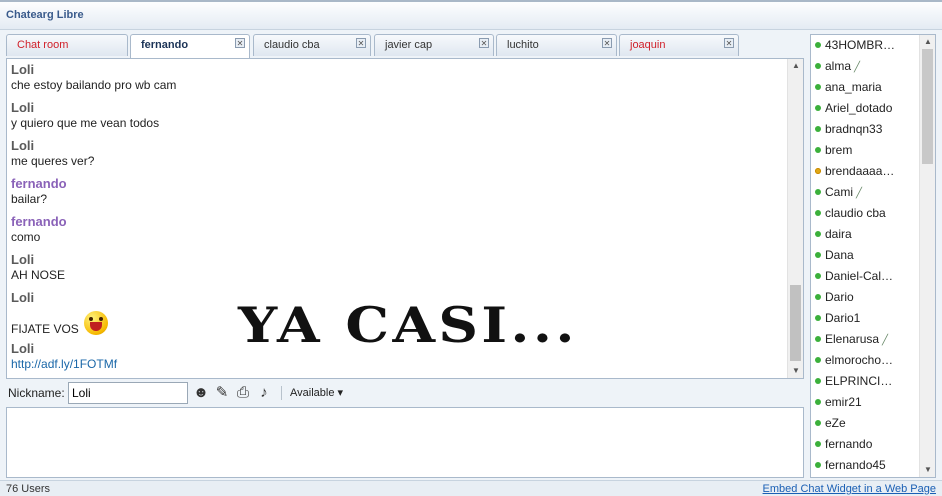 This screenshot has height=496, width=942. I want to click on message: Loli che estoy bailando pro wb cam, so click(93, 77).